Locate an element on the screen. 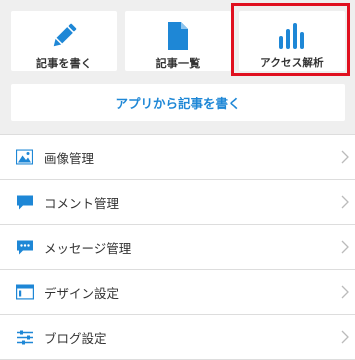 The image size is (355, 360). image-icon is located at coordinates (24, 157).